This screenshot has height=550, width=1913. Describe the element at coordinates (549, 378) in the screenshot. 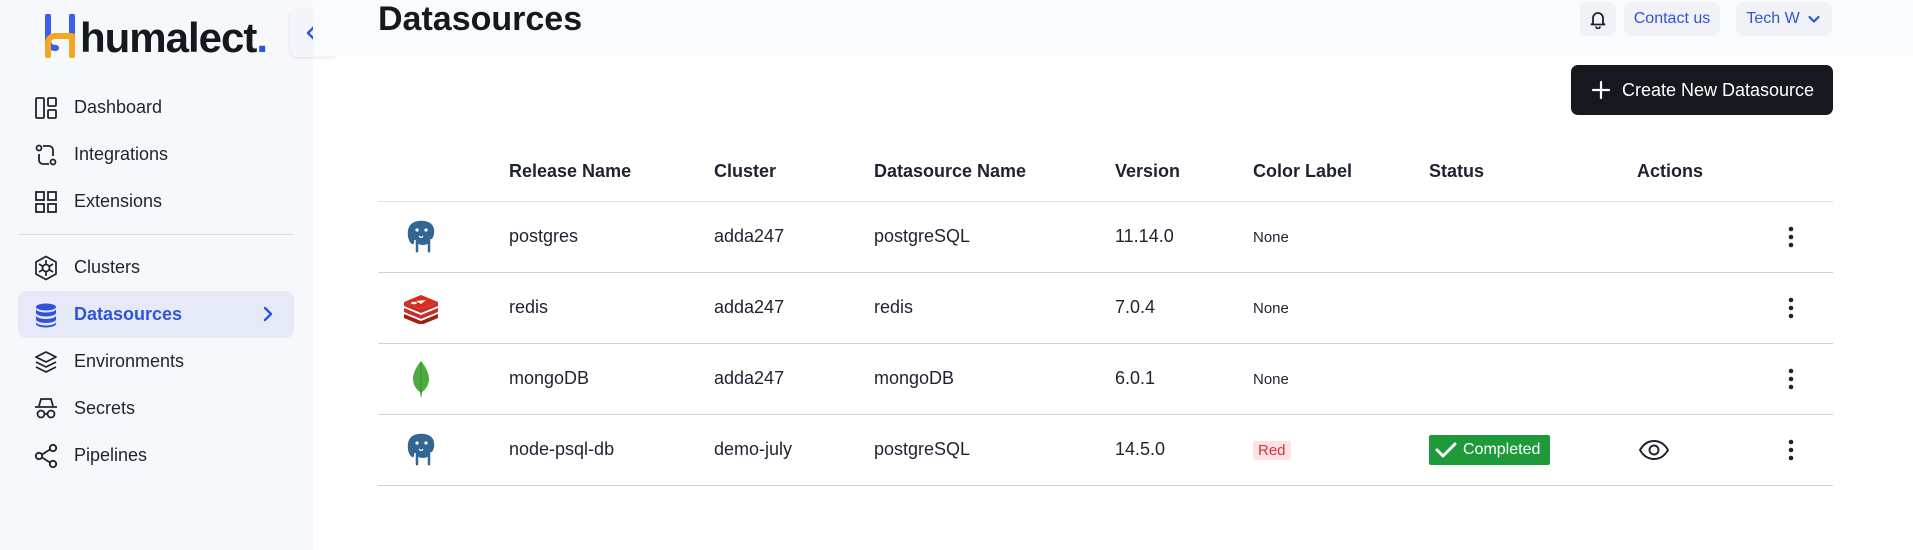

I see `release-name: mongoDB` at that location.